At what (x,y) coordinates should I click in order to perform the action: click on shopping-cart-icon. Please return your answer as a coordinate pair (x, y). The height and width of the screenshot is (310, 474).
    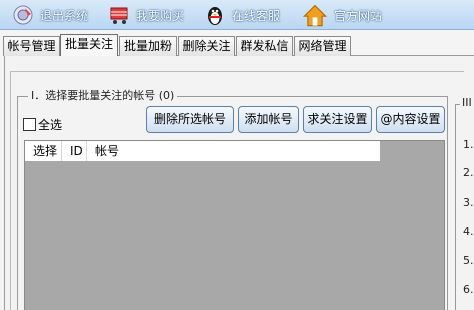
    Looking at the image, I should click on (119, 15).